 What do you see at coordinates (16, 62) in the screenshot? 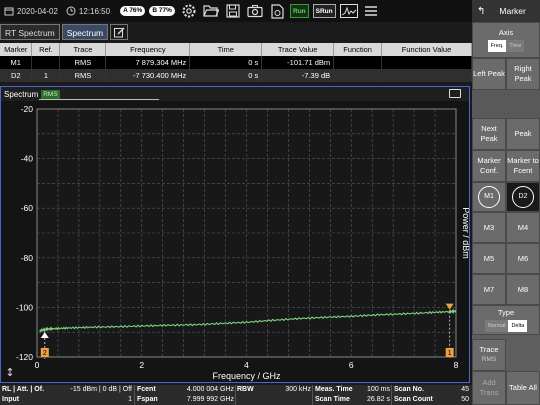
I see `cell-marker: M1` at bounding box center [16, 62].